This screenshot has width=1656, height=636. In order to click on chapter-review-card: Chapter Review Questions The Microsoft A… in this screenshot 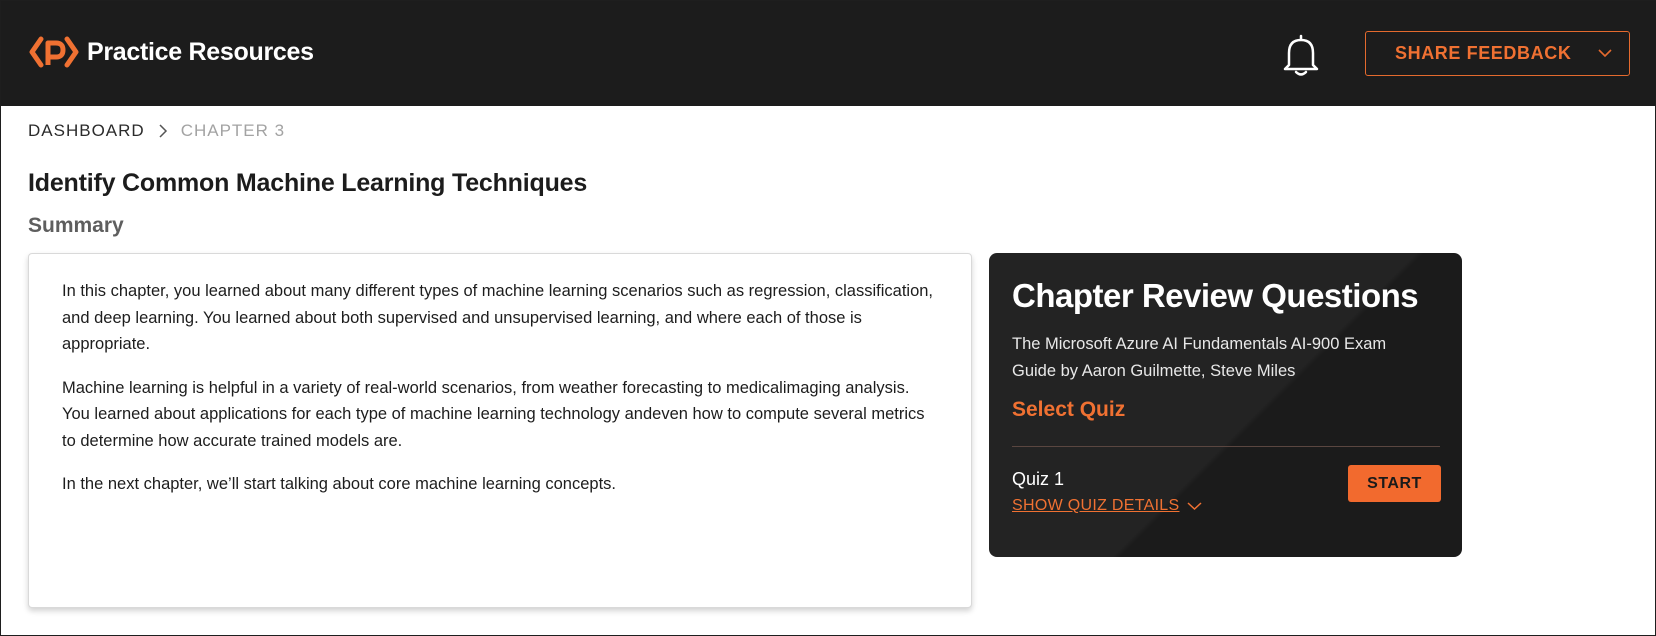, I will do `click(1225, 405)`.